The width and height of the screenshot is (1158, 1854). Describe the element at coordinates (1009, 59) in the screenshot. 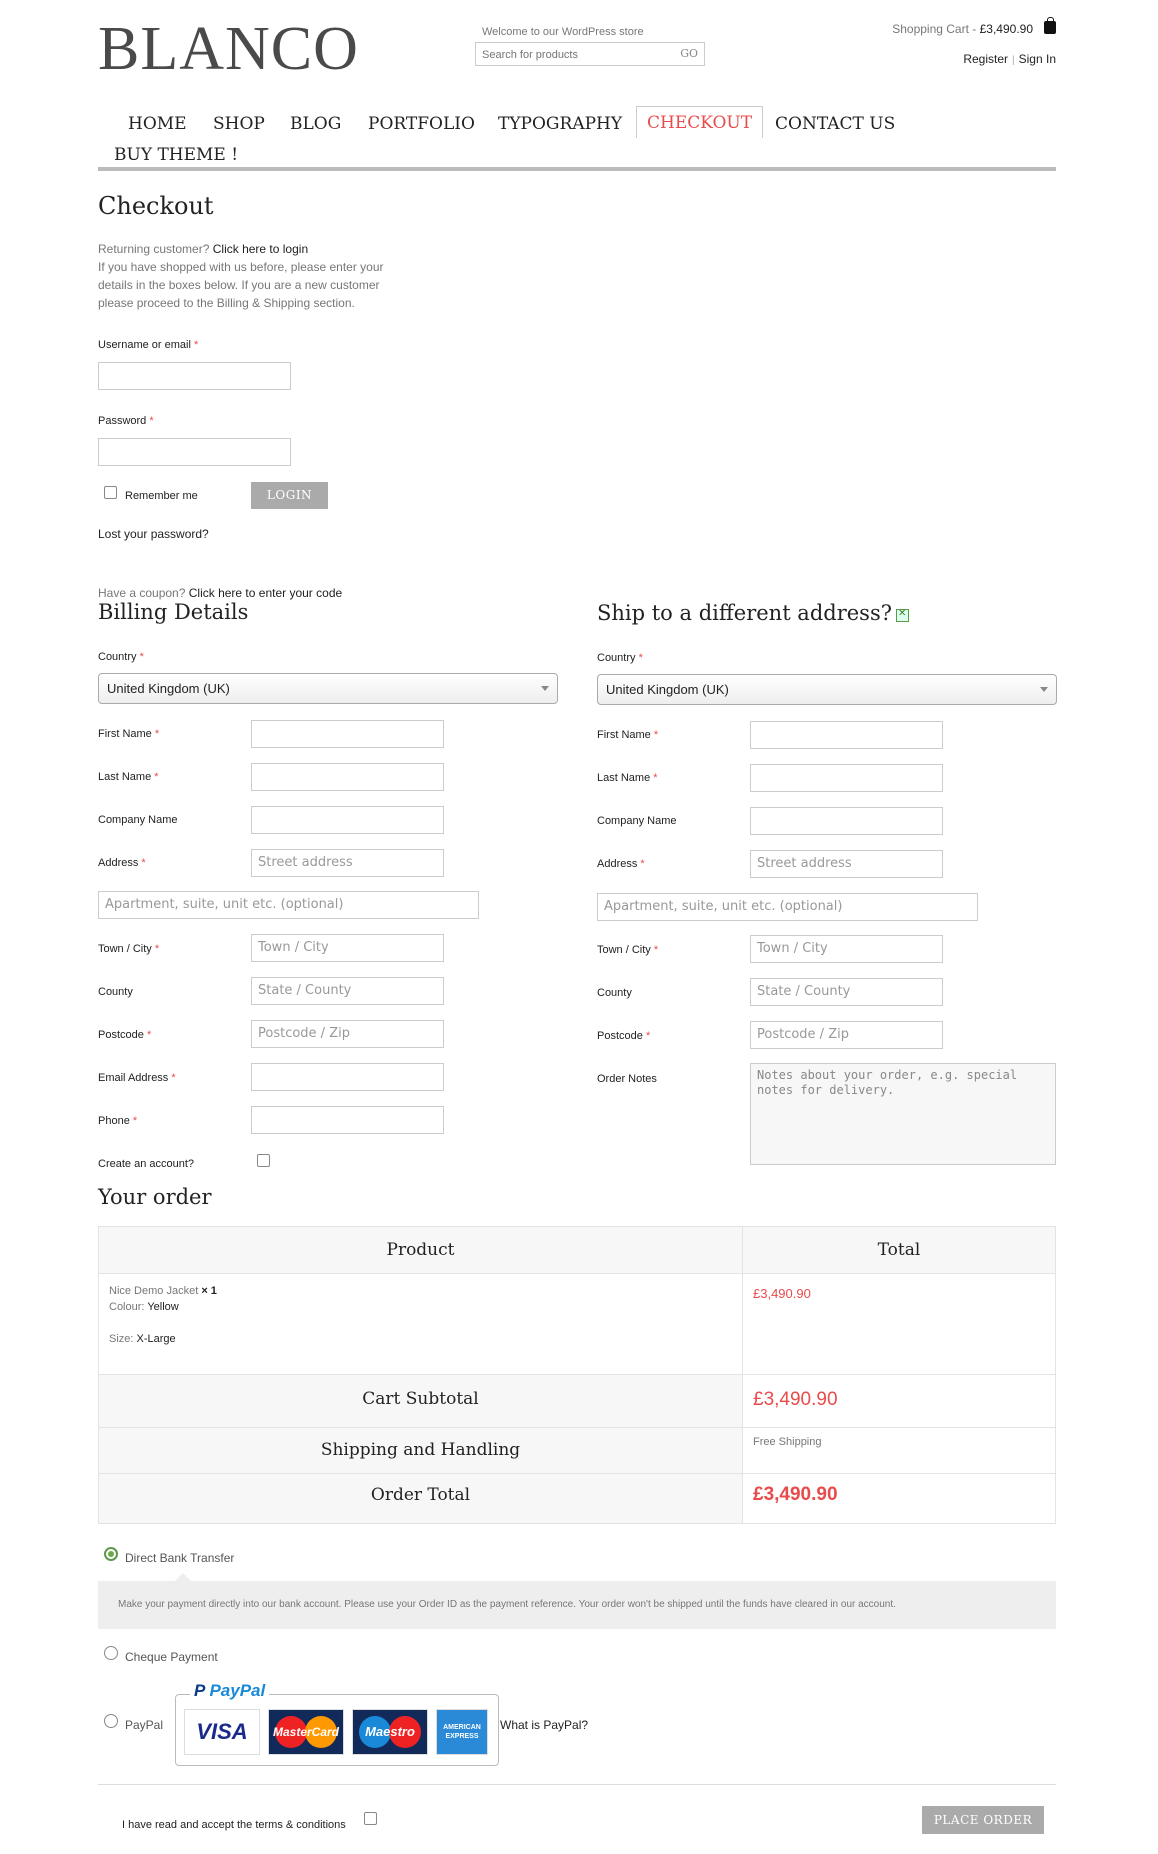

I see `account-links: Register | Sign In` at that location.